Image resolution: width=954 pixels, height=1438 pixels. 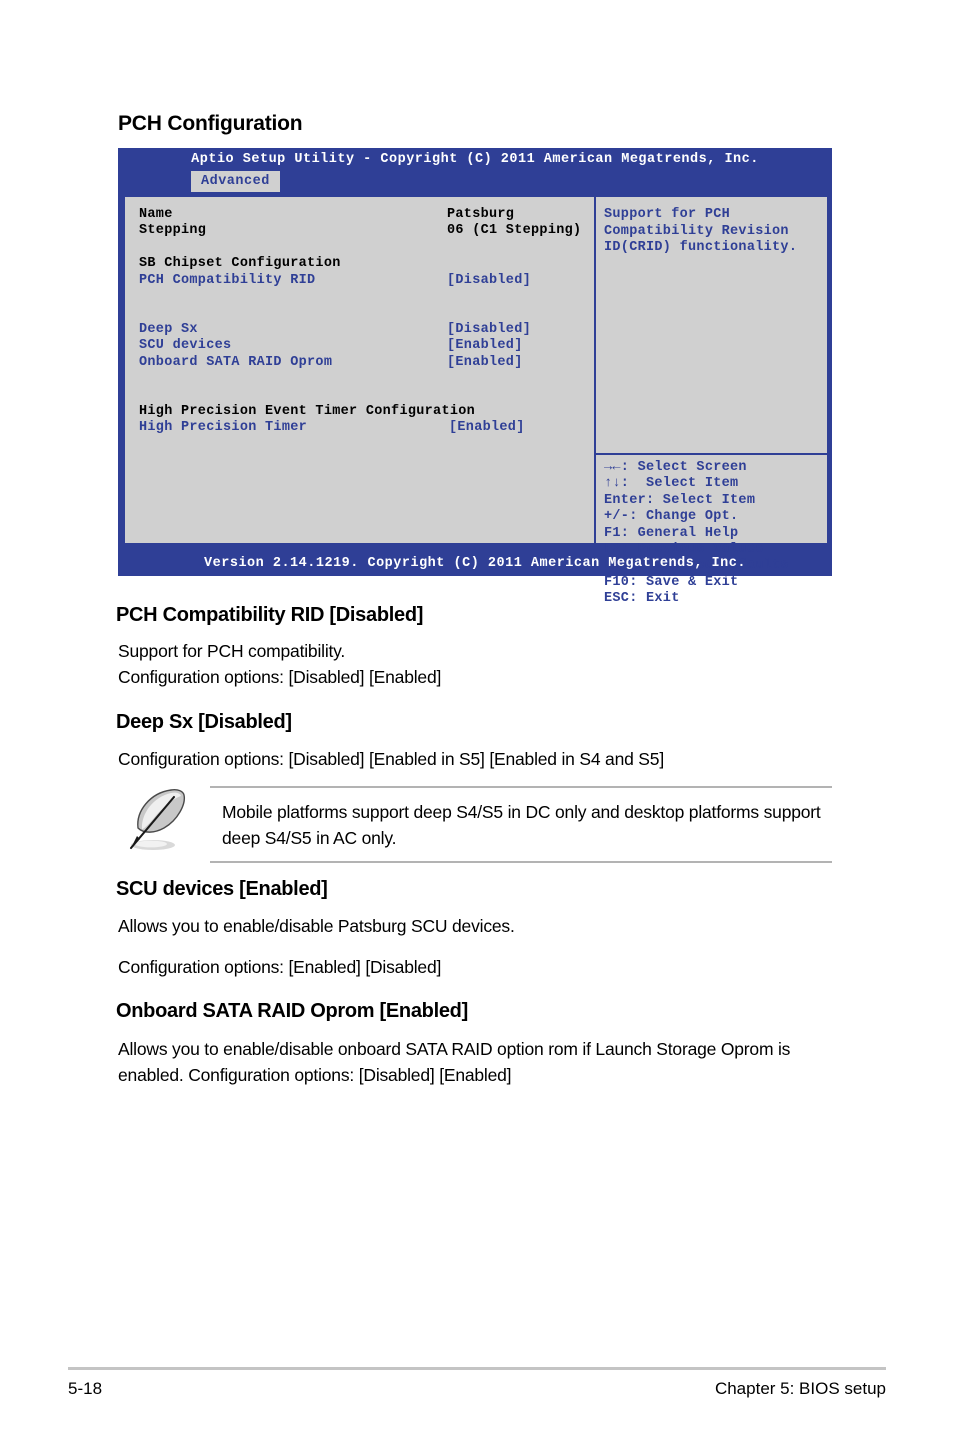 What do you see at coordinates (521, 862) in the screenshot?
I see `note-bottom-rule` at bounding box center [521, 862].